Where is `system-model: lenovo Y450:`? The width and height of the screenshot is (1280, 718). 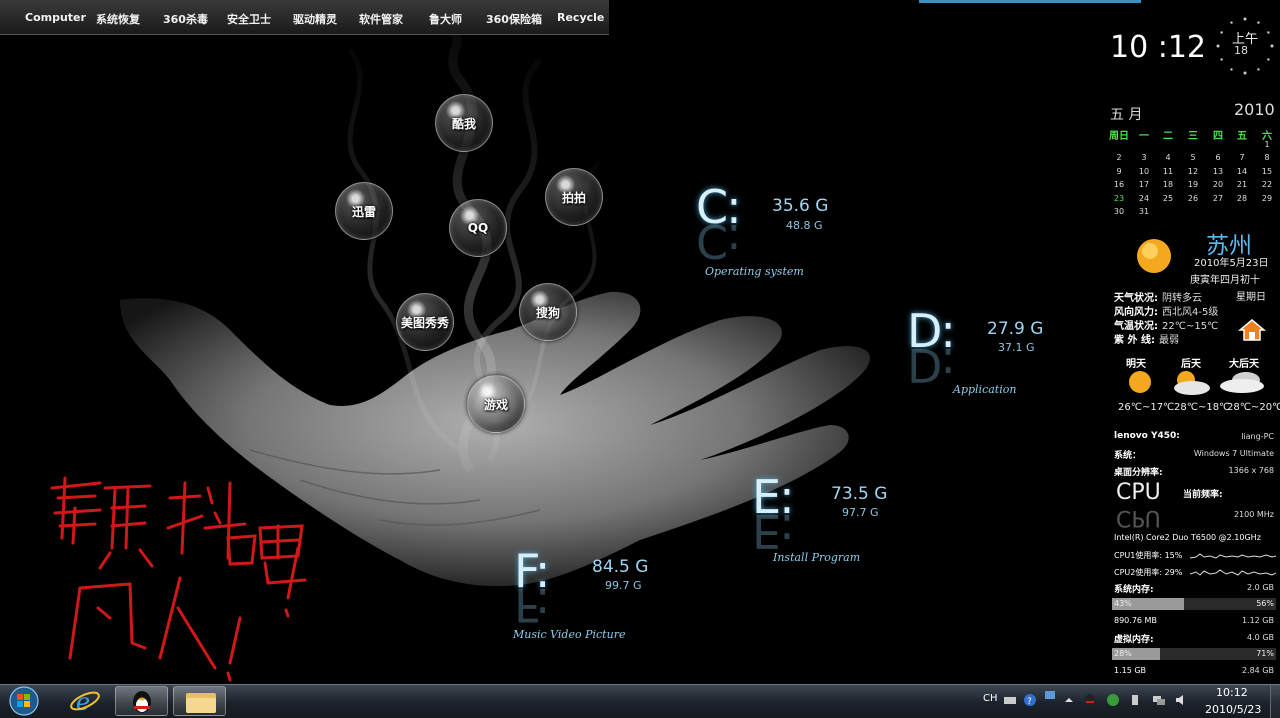
system-model: lenovo Y450: is located at coordinates (1147, 436).